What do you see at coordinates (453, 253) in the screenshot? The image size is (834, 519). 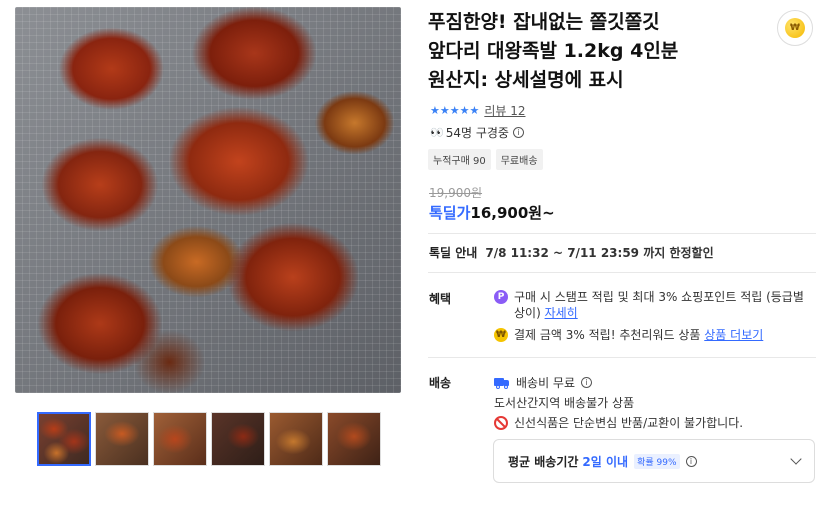 I see `deal-notice-label: 톡딜 안내` at bounding box center [453, 253].